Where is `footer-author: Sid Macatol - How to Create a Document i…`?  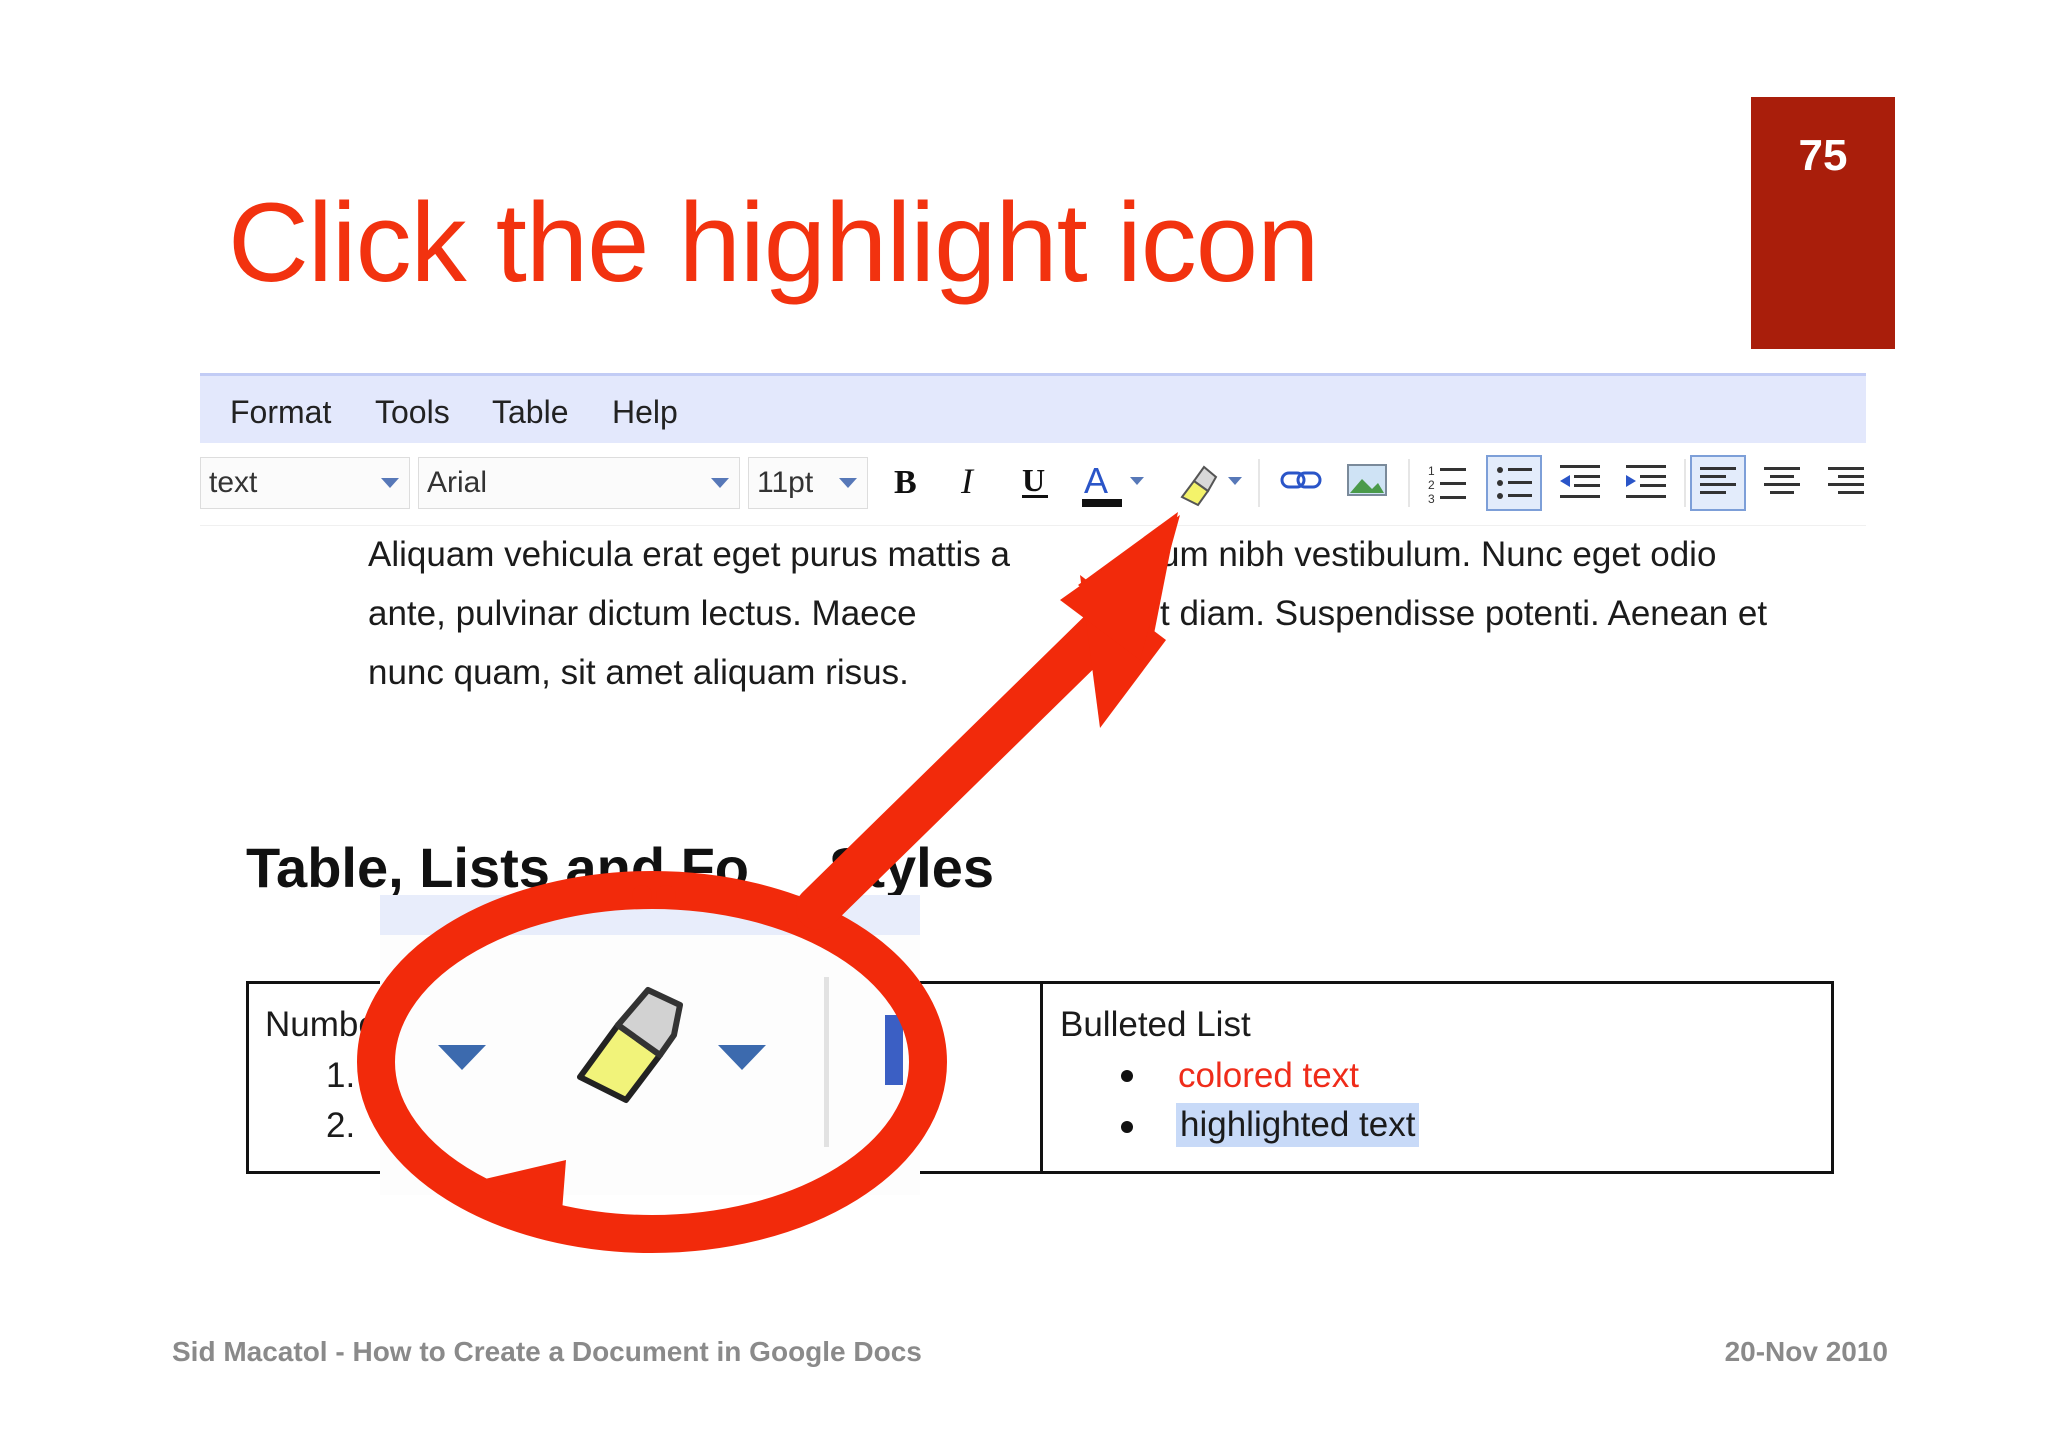 footer-author: Sid Macatol - How to Create a Document i… is located at coordinates (547, 1351).